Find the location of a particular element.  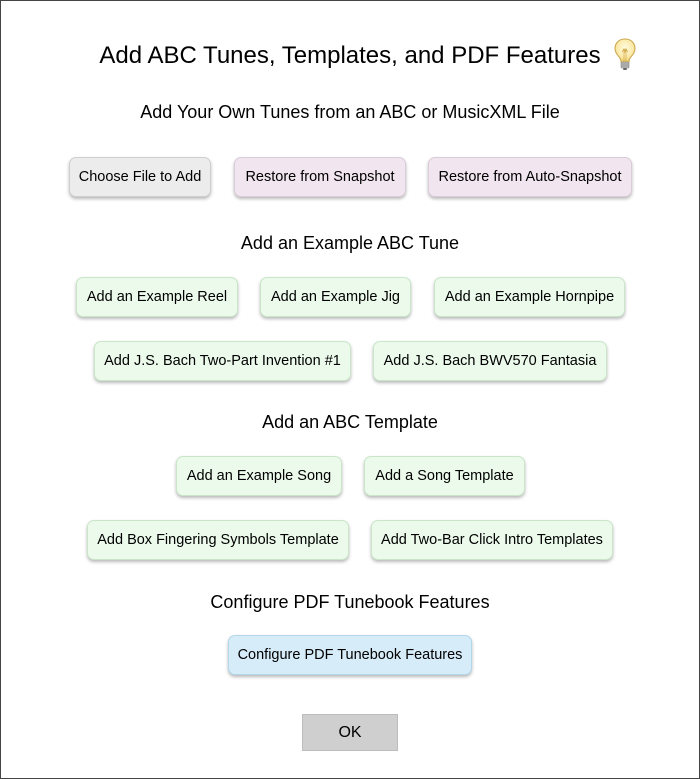

add-bach-fantasia-button: Add J.S. Bach BWV570 Fantasia is located at coordinates (490, 361).